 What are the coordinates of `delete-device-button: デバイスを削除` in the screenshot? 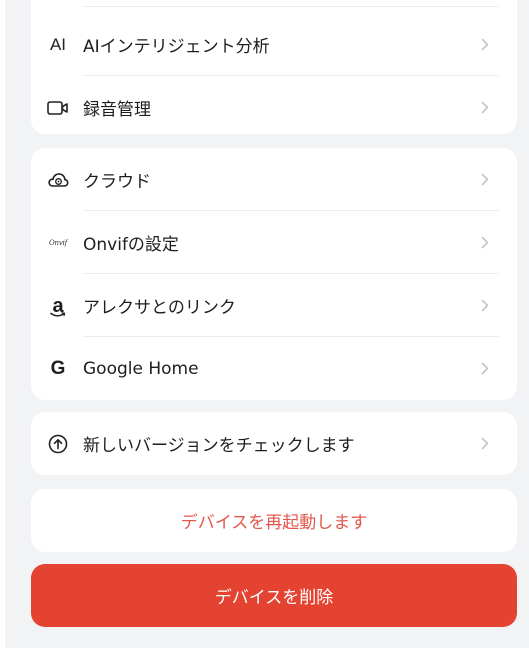 It's located at (274, 595).